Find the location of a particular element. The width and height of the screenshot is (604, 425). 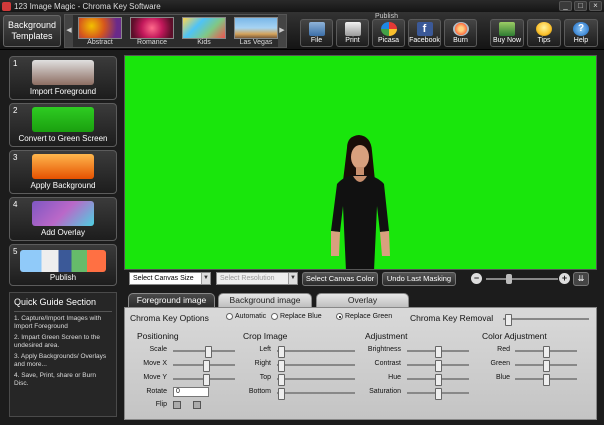

saturation-slider is located at coordinates (438, 394).